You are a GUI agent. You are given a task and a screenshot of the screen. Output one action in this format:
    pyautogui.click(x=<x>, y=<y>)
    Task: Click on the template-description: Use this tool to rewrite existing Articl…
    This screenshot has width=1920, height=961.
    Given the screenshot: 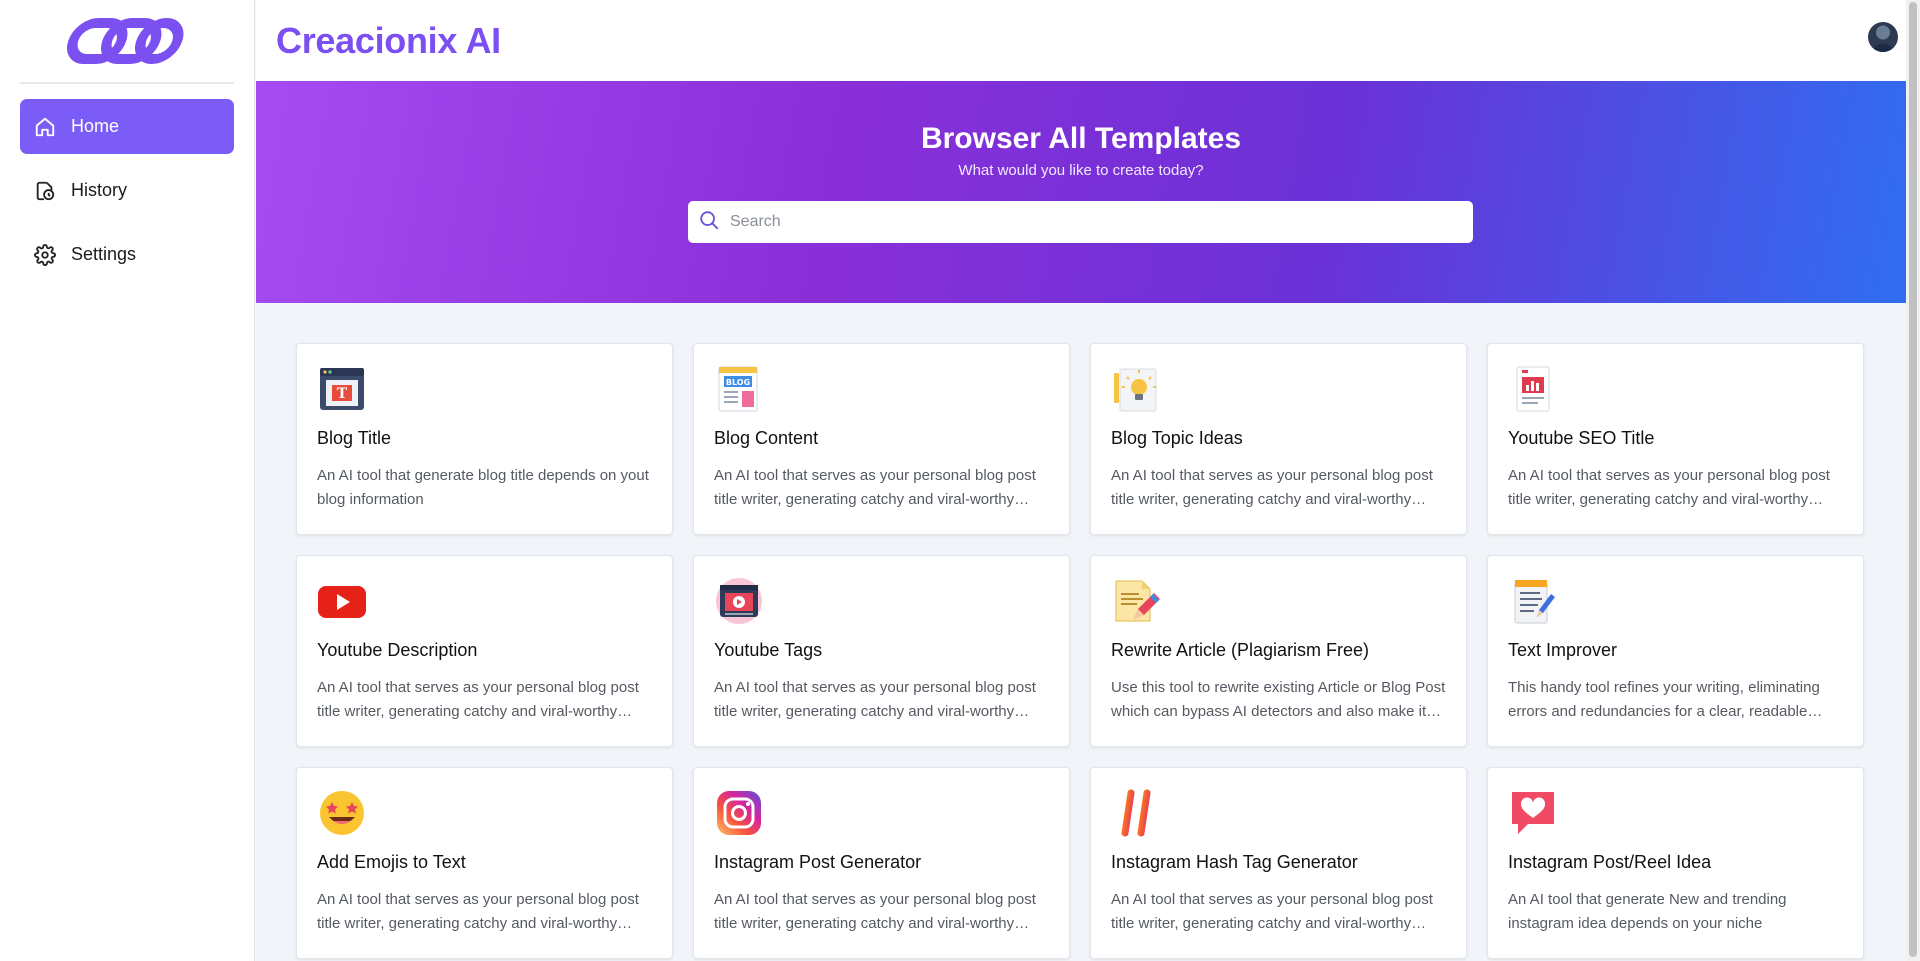 What is the action you would take?
    pyautogui.click(x=1278, y=699)
    